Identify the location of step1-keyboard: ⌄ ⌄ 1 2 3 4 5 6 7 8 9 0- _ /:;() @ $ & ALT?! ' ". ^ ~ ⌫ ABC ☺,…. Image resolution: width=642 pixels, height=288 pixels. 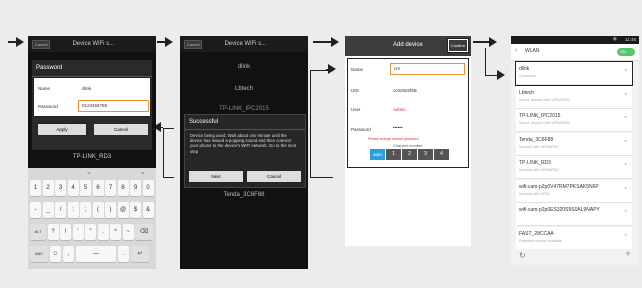
(92, 218).